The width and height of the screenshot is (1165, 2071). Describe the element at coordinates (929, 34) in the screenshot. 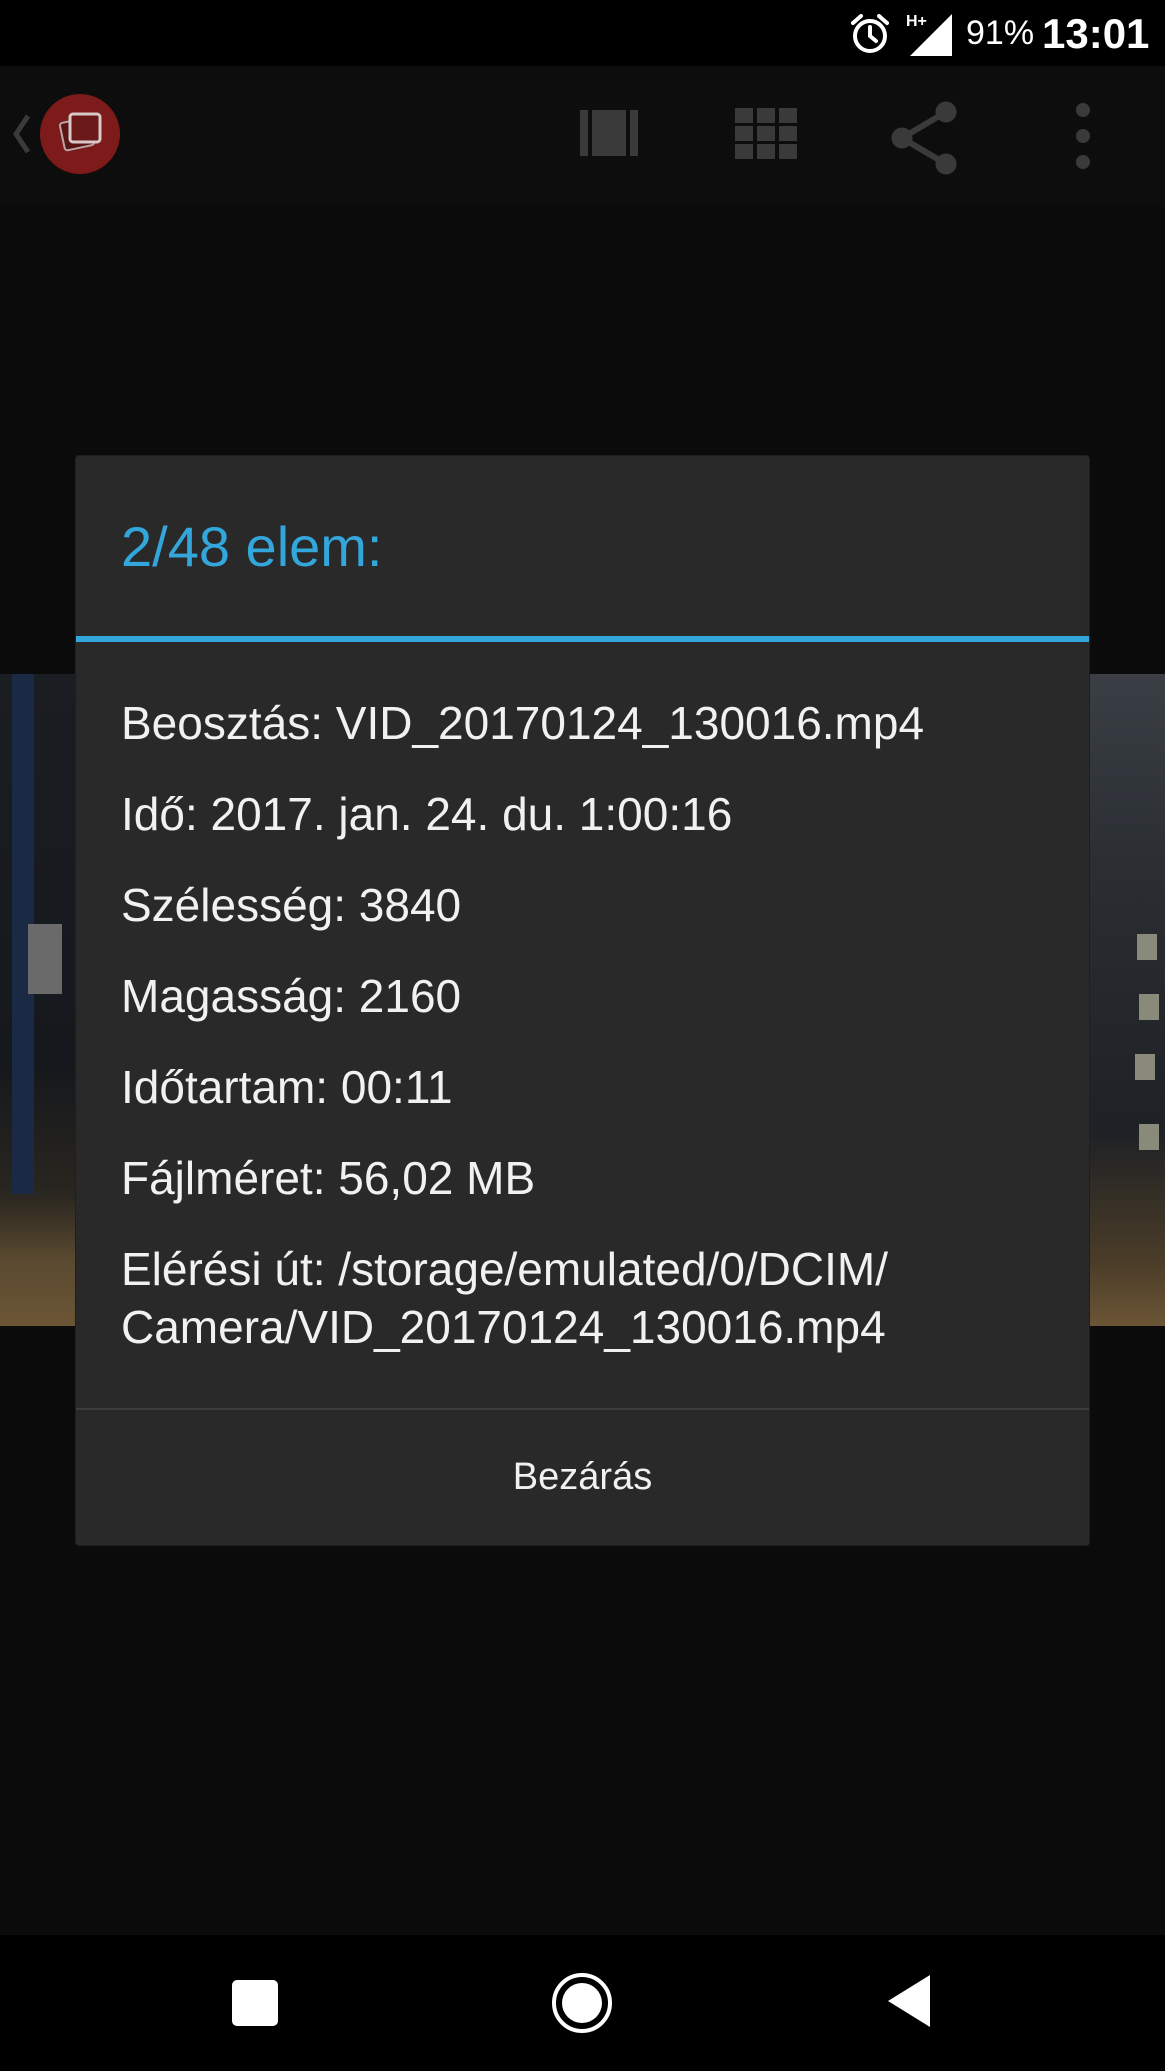

I see `signal-icon: H+` at that location.